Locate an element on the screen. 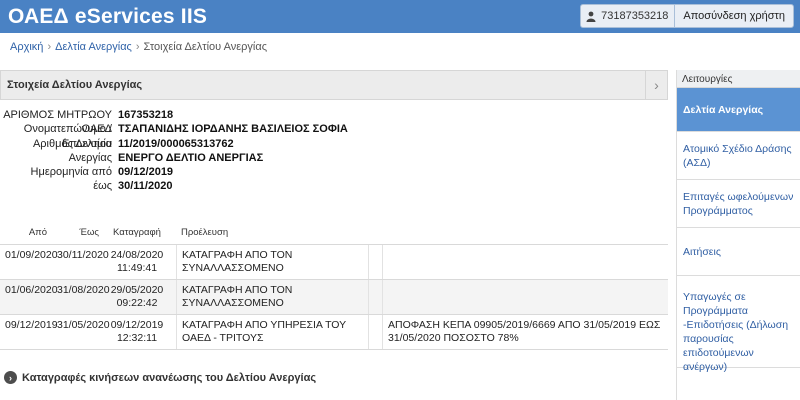 Image resolution: width=800 pixels, height=400 pixels. date-from-label: Ημερομηνία από is located at coordinates (71, 172).